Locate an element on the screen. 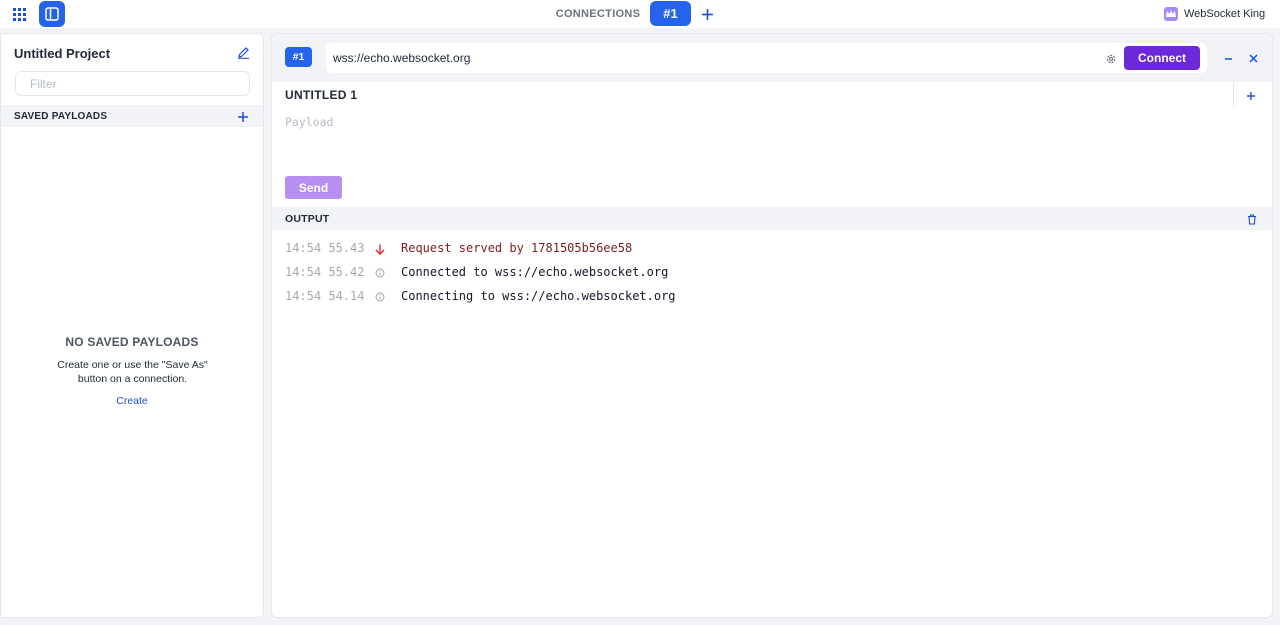 The width and height of the screenshot is (1280, 625). payload-editor is located at coordinates (769, 142).